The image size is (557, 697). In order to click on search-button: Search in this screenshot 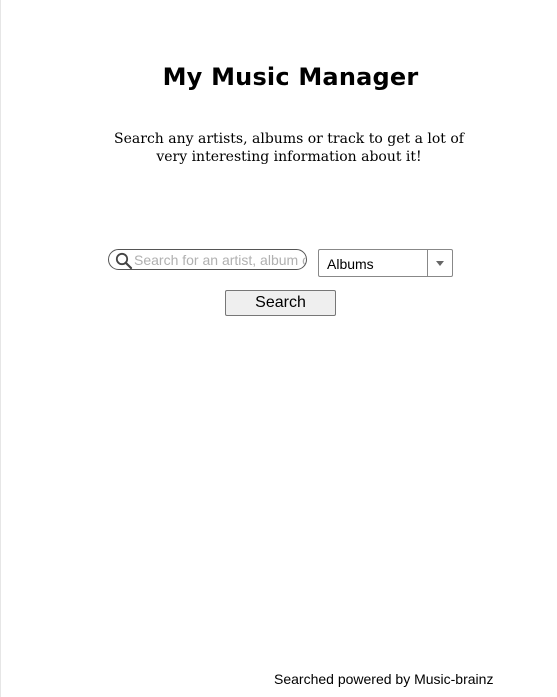, I will do `click(280, 303)`.